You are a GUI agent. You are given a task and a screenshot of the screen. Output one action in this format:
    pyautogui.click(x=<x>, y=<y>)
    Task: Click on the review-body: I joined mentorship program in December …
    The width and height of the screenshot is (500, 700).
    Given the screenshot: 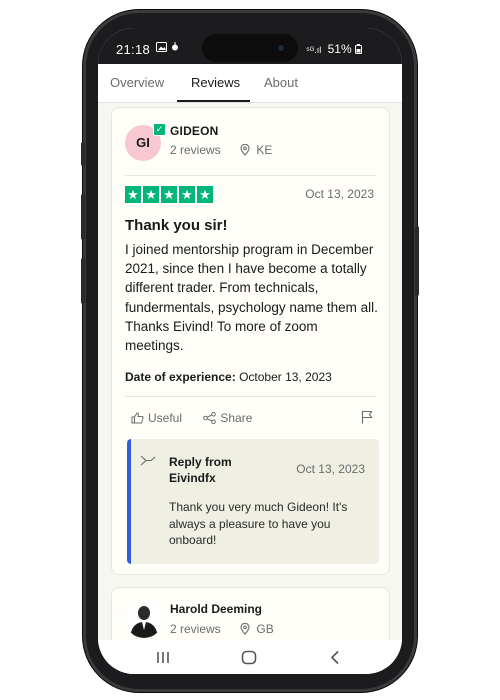 What is the action you would take?
    pyautogui.click(x=251, y=298)
    